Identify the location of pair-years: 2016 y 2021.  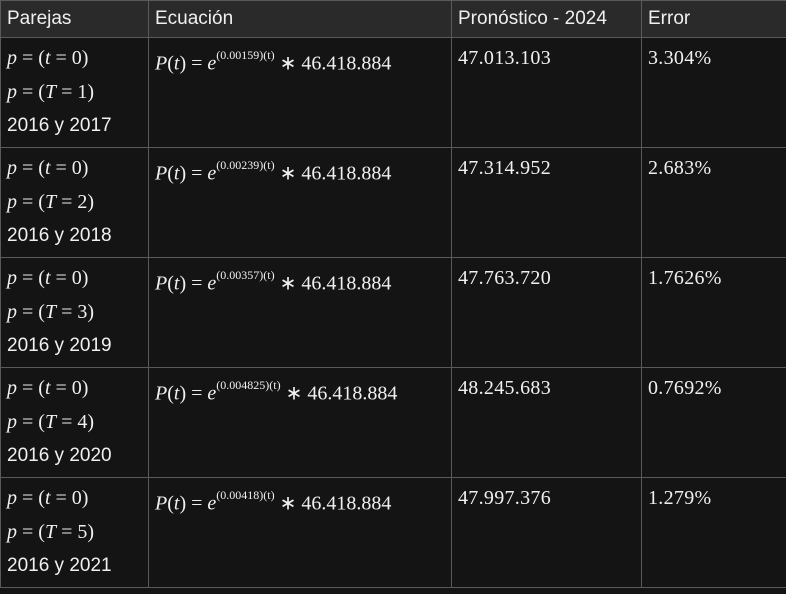
(59, 565).